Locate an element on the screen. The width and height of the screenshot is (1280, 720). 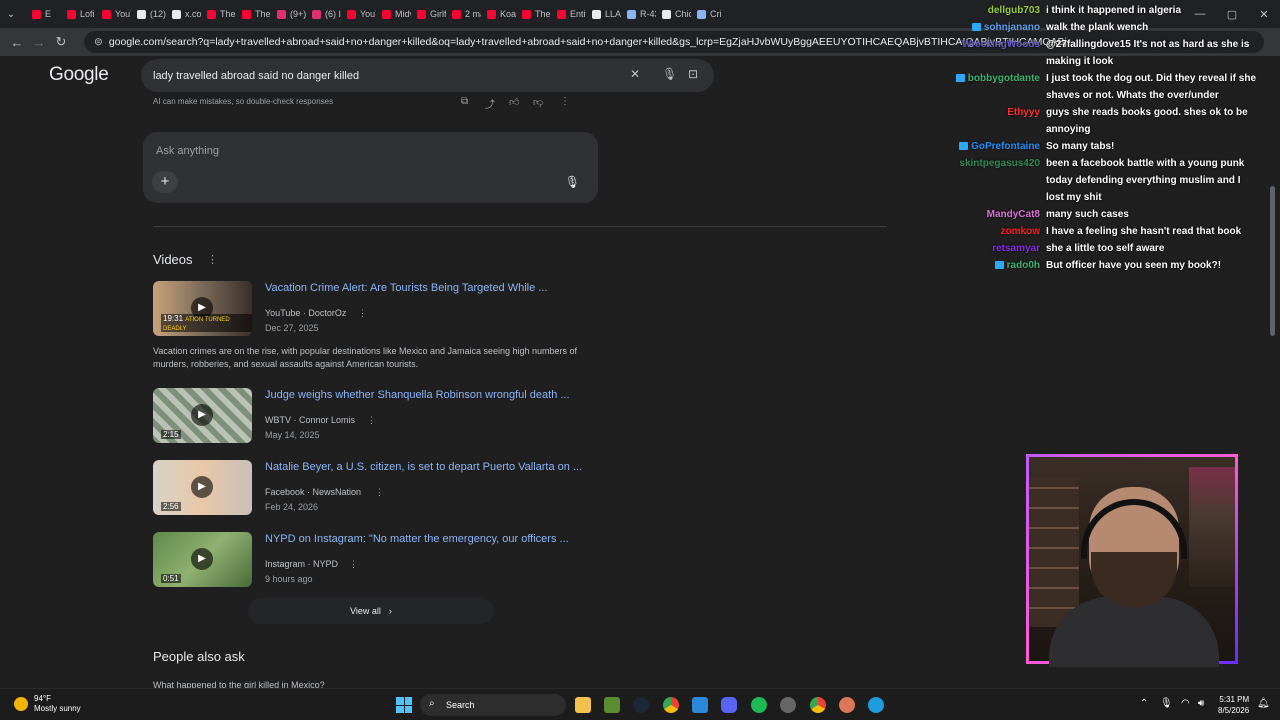
forward-icon: → is located at coordinates (39, 42).